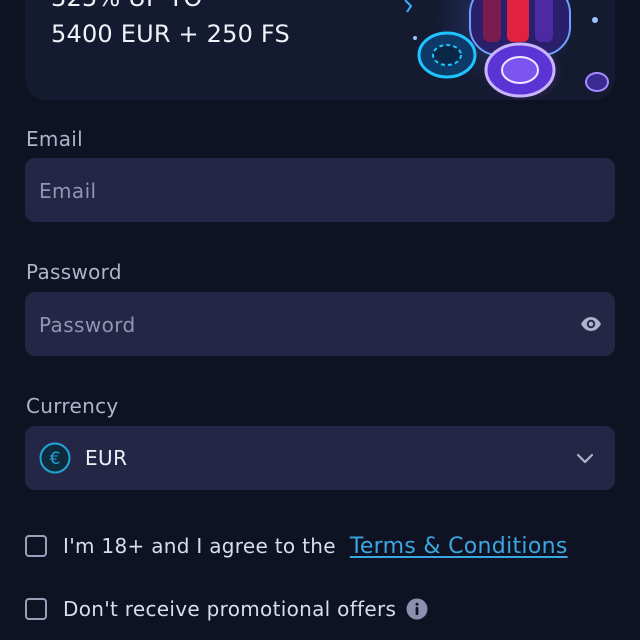  I want to click on age-terms-checkbox, so click(36, 546).